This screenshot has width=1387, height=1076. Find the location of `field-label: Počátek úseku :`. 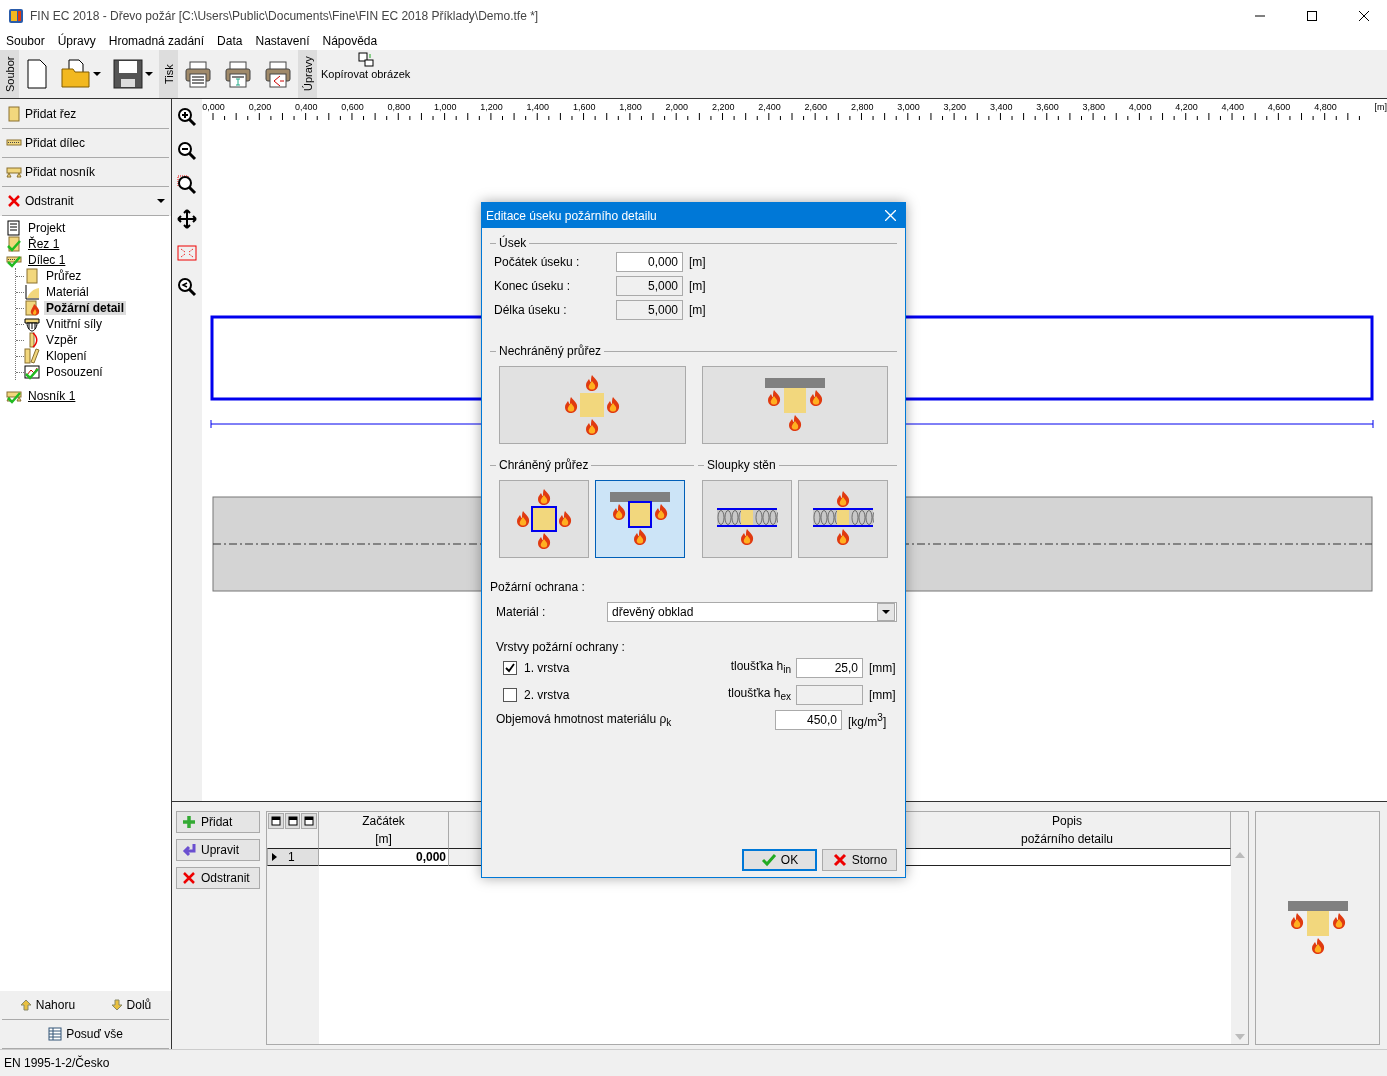

field-label: Počátek úseku : is located at coordinates (537, 262).